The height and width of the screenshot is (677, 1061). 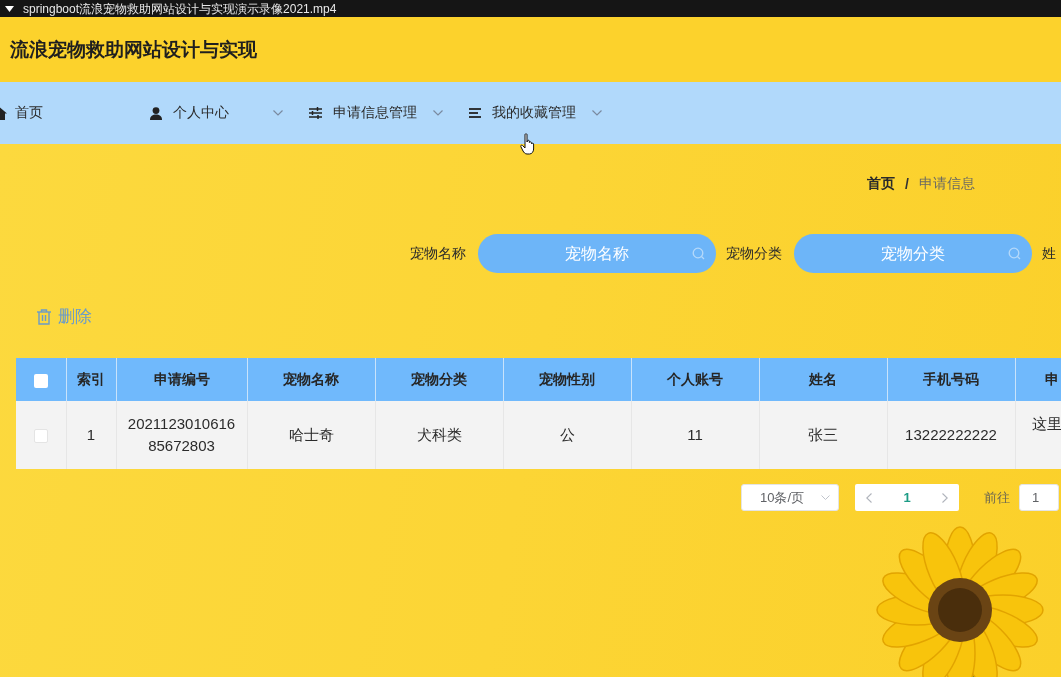 What do you see at coordinates (951, 435) in the screenshot?
I see `table-cell: 13222222222` at bounding box center [951, 435].